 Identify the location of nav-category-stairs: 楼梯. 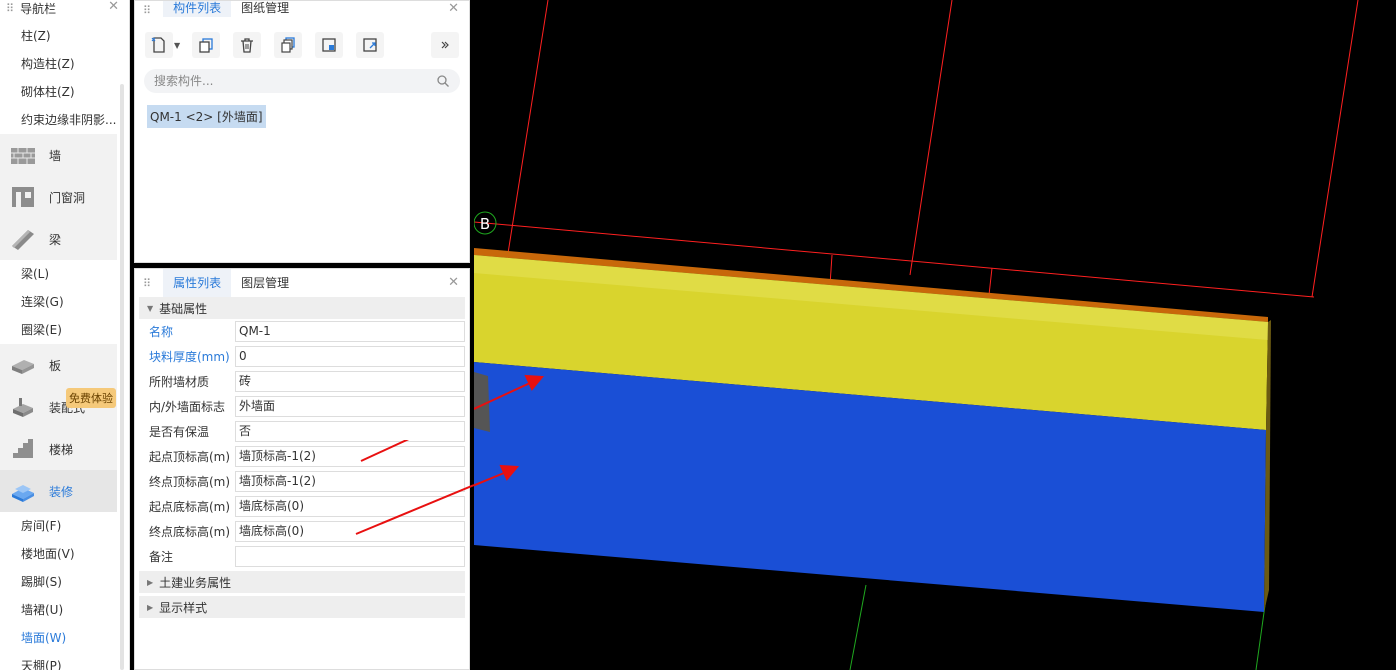
(58, 449).